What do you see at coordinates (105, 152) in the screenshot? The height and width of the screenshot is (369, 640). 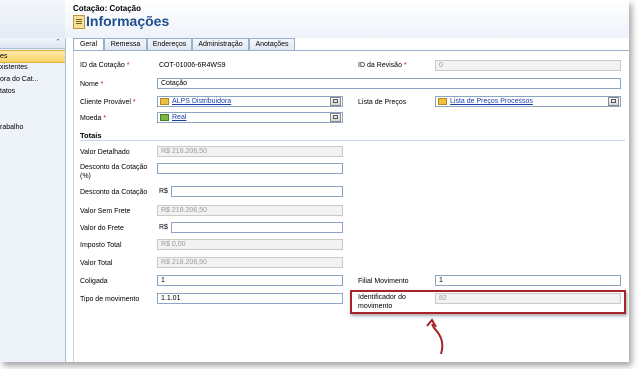 I see `valor-detalhado-label: Valor Detalhado` at bounding box center [105, 152].